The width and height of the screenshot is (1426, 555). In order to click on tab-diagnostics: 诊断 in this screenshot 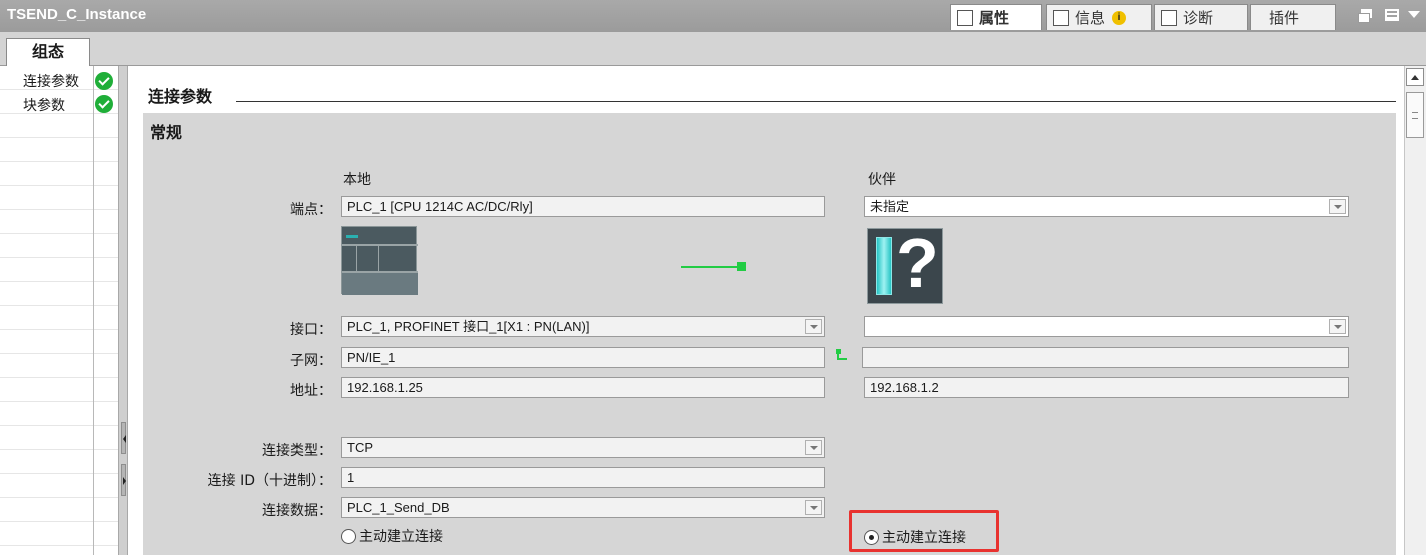, I will do `click(1201, 17)`.